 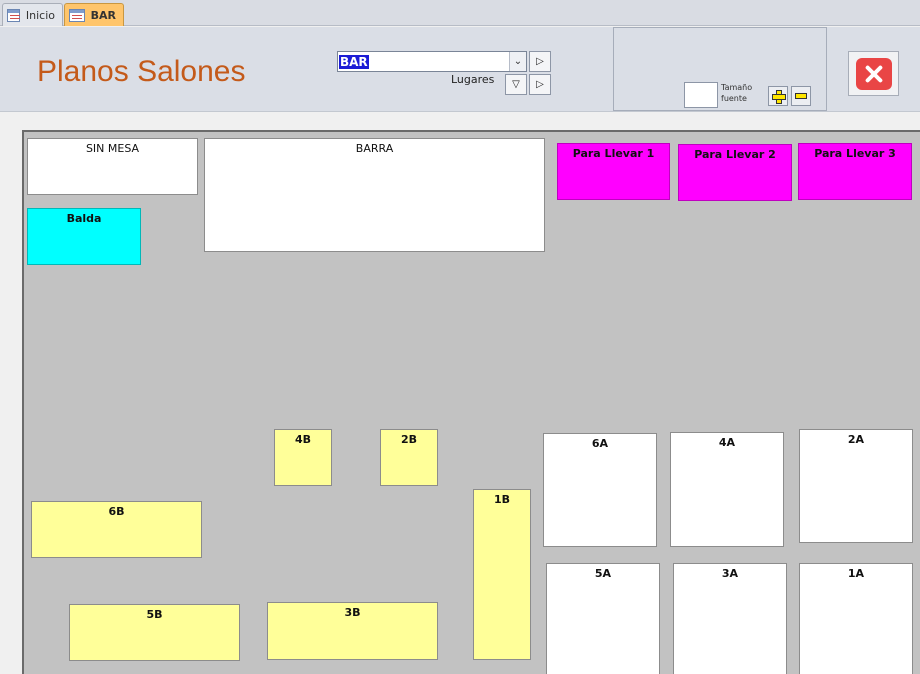 What do you see at coordinates (600, 490) in the screenshot?
I see `table-6a: 6A` at bounding box center [600, 490].